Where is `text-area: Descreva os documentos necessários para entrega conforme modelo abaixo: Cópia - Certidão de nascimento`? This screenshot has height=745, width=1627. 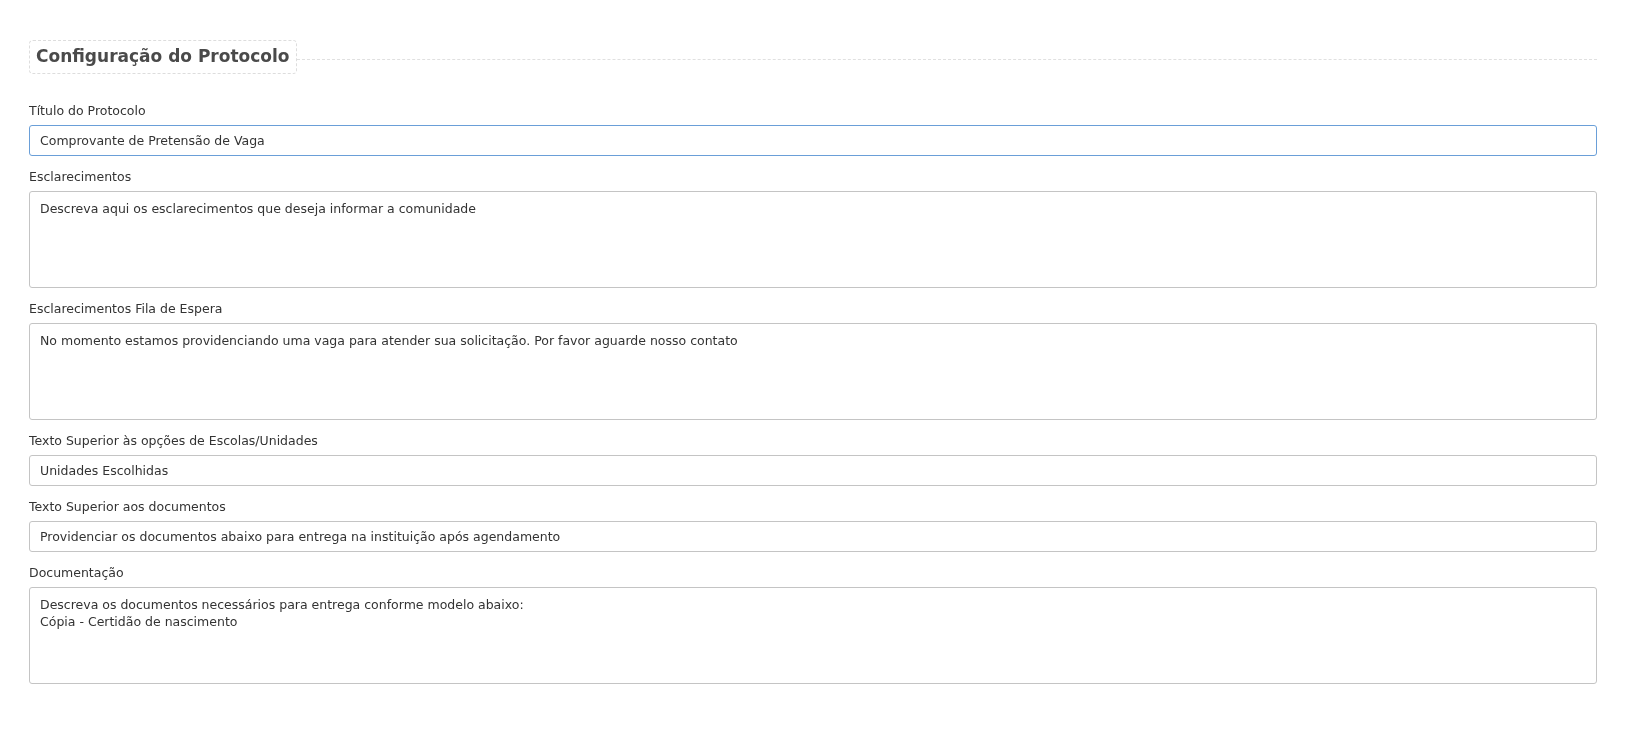
text-area: Descreva os documentos necessários para entrega conforme modelo abaixo: Cópia - Certidão de nascimento is located at coordinates (813, 635).